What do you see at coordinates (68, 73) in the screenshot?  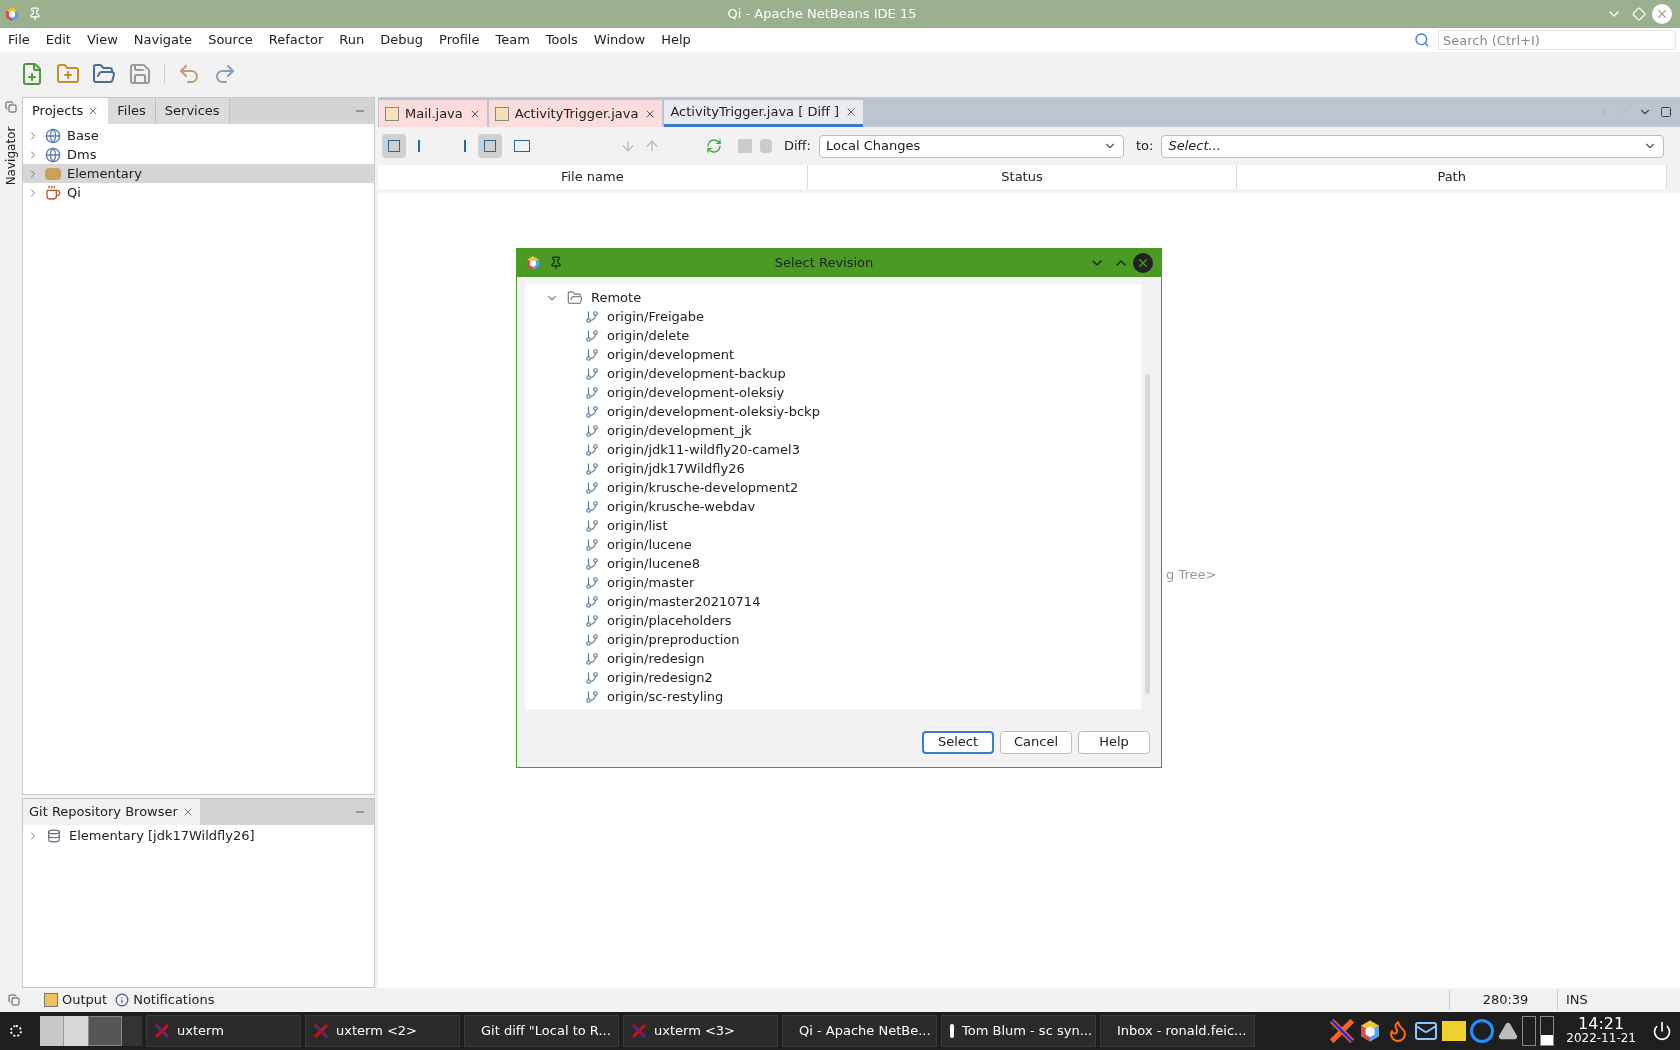 I see `new-project-icon` at bounding box center [68, 73].